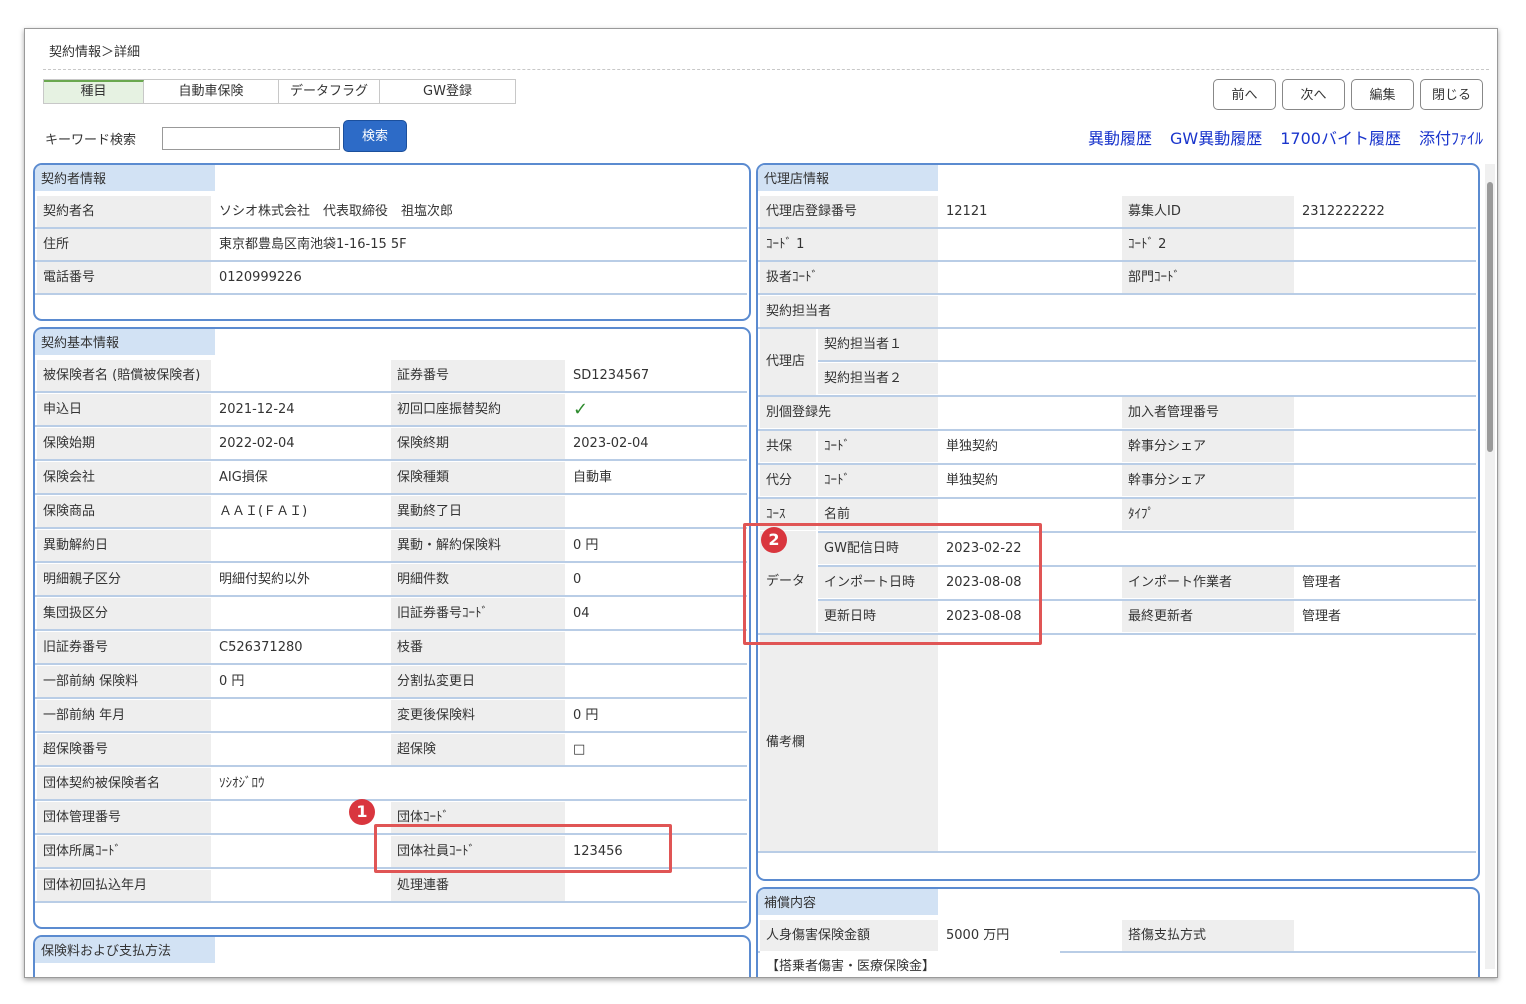 This screenshot has height=1004, width=1526. I want to click on basic-row-11-col-3: □, so click(655, 749).